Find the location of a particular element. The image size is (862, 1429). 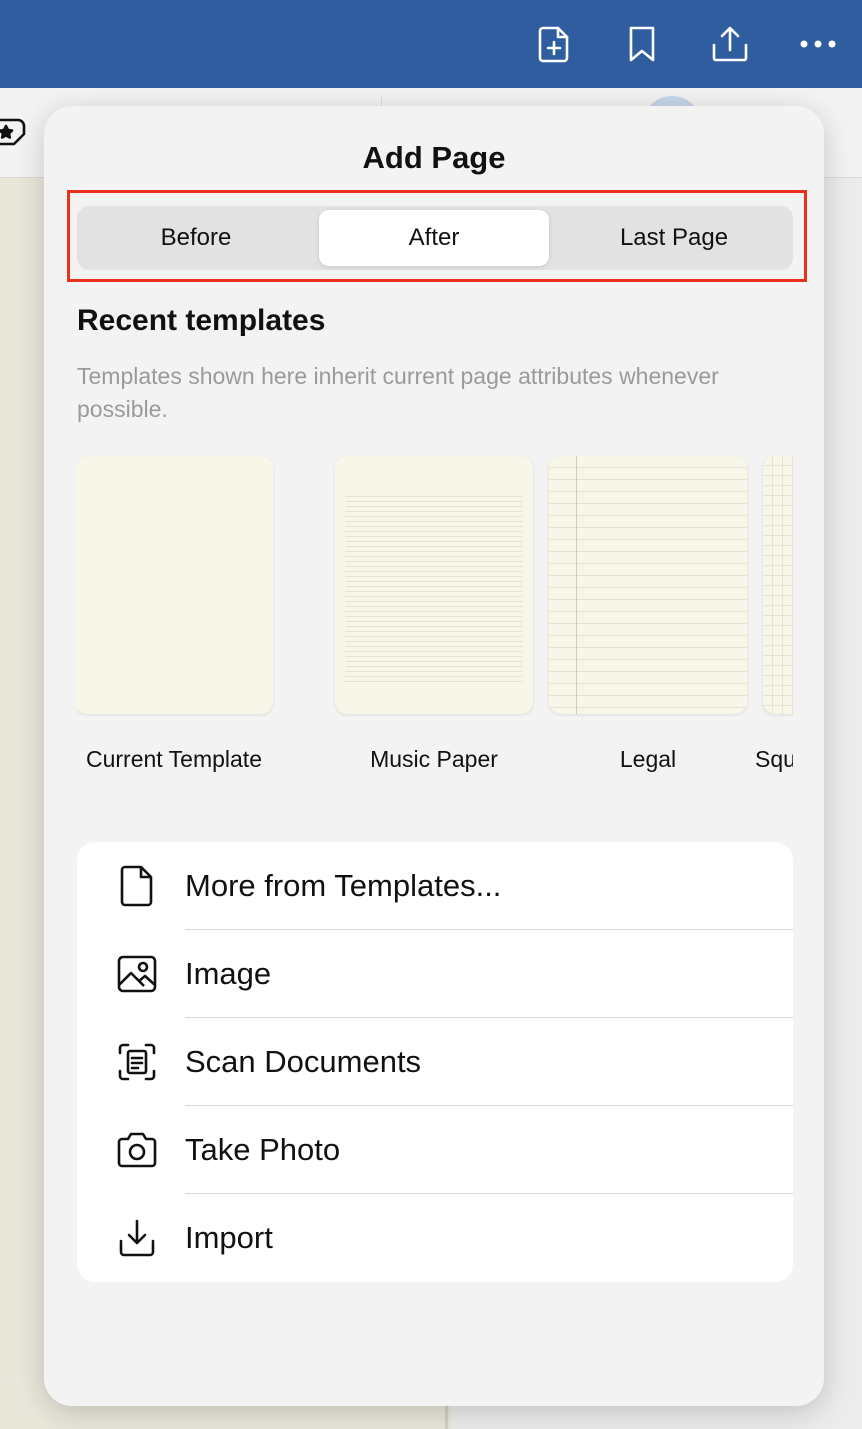

popover-title: Add Page is located at coordinates (434, 157).